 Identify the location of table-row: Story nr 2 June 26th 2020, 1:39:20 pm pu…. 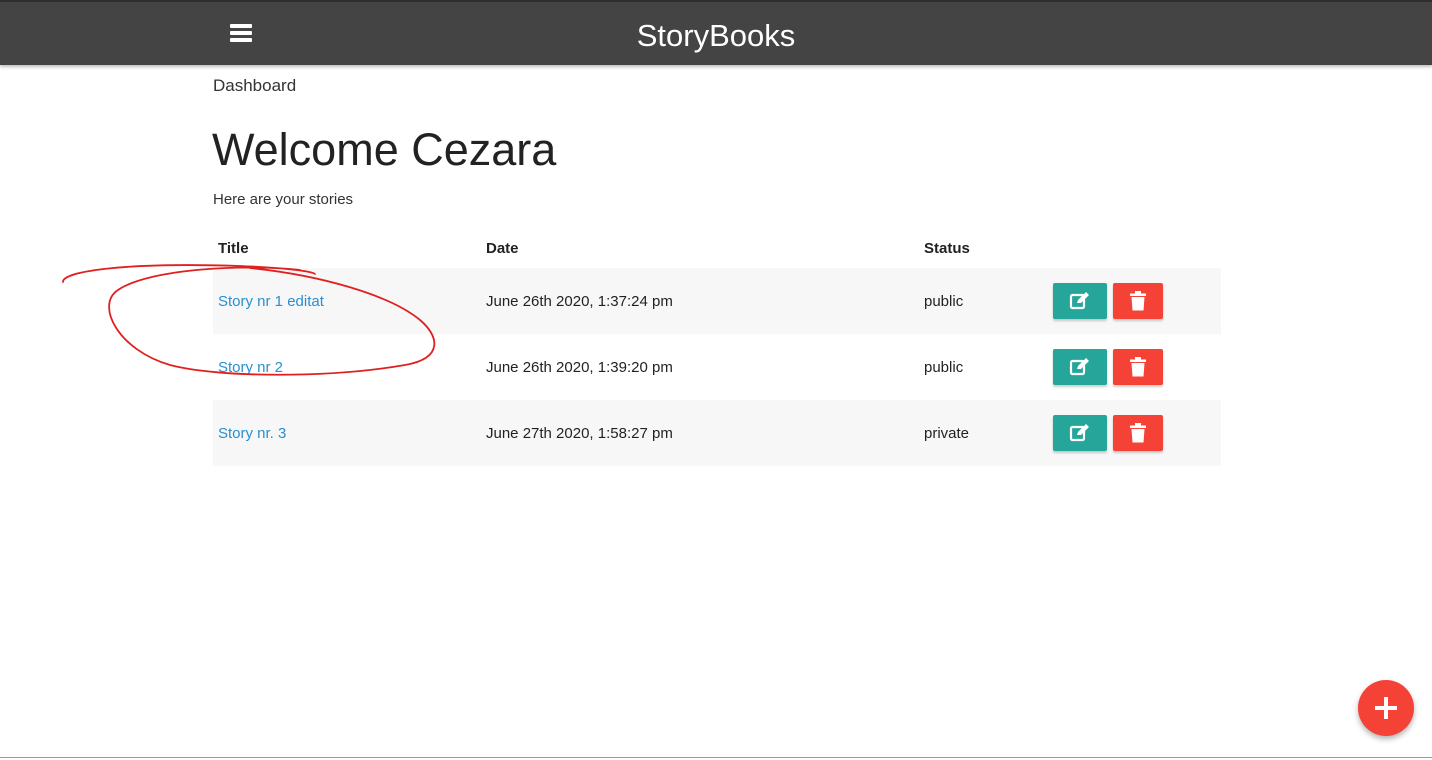
(717, 367).